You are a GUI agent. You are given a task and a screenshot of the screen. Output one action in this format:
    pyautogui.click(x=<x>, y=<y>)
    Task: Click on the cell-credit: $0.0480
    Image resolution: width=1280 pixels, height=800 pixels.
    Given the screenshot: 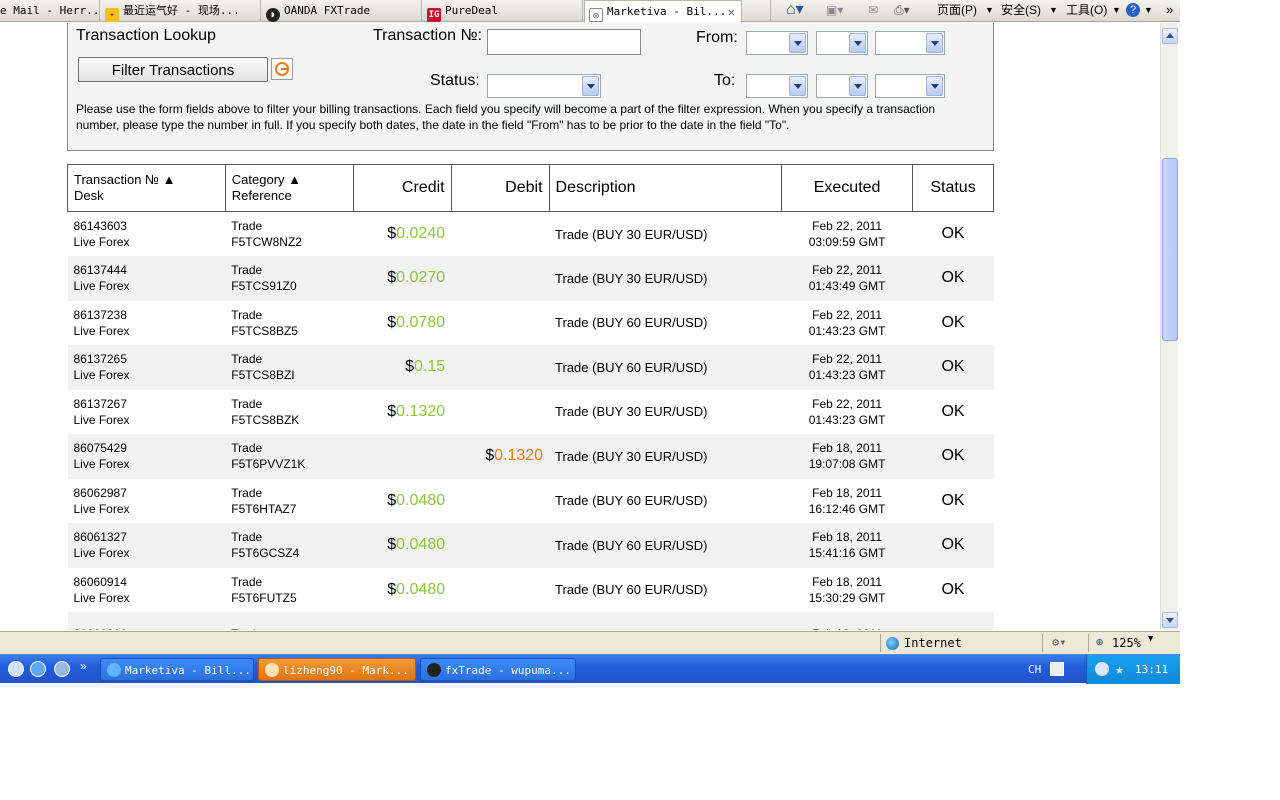 What is the action you would take?
    pyautogui.click(x=402, y=545)
    